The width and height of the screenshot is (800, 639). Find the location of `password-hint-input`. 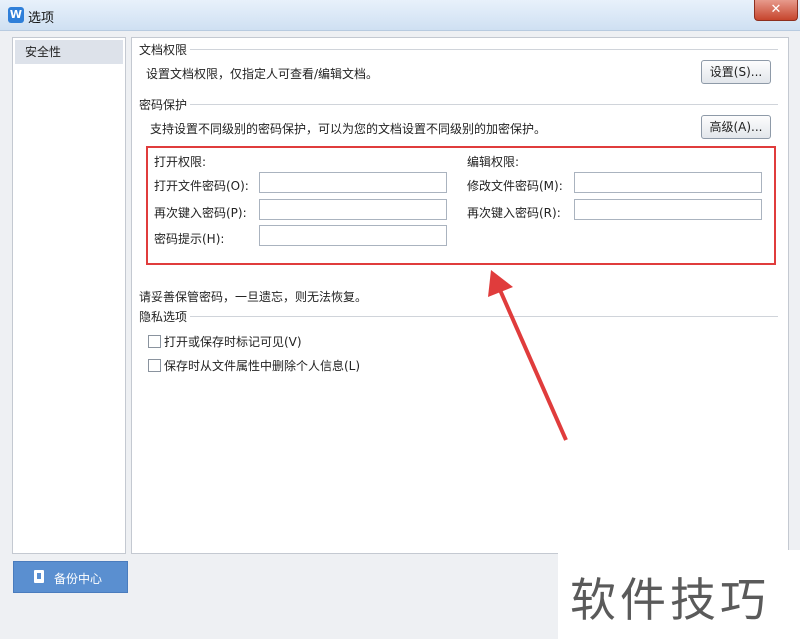

password-hint-input is located at coordinates (353, 235).